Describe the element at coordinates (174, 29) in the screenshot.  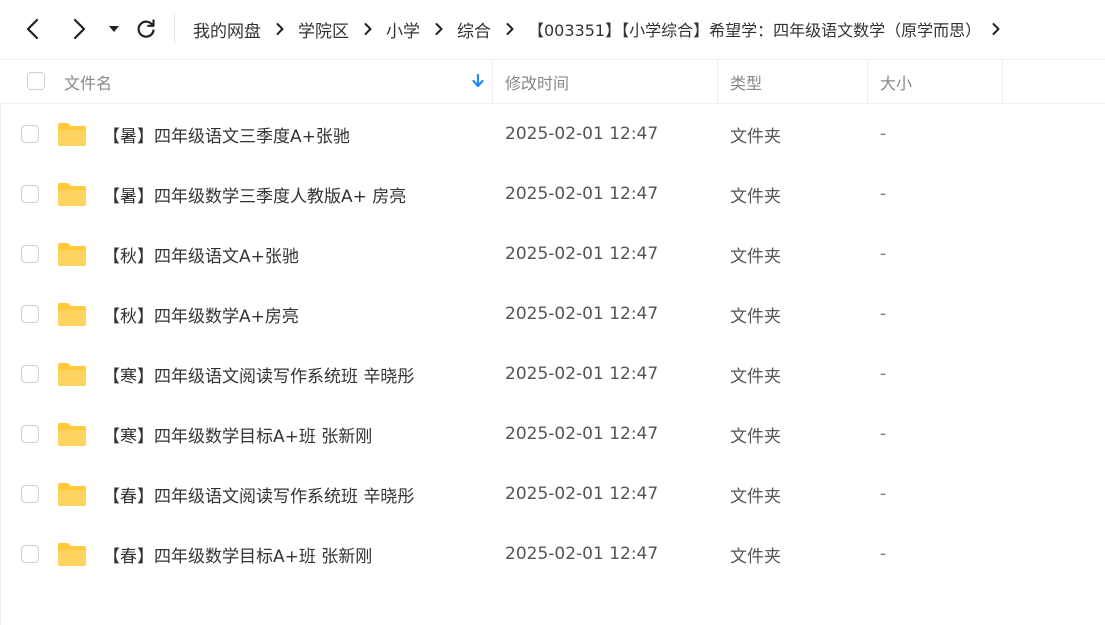
I see `nav-divider` at that location.